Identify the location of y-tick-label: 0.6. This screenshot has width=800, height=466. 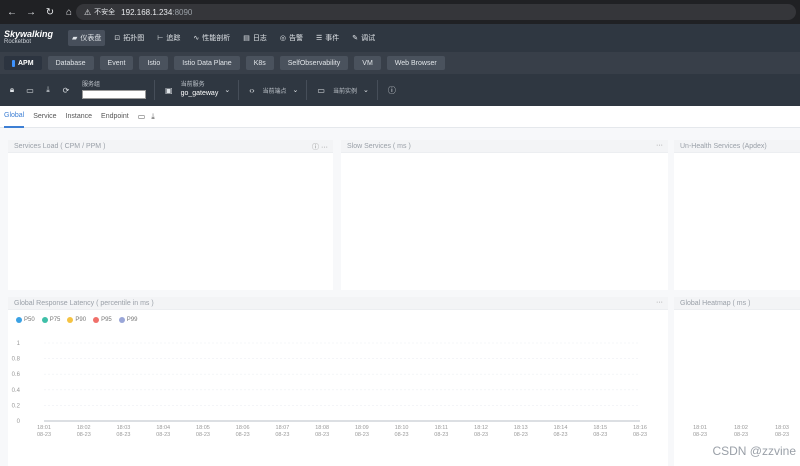
(16, 375).